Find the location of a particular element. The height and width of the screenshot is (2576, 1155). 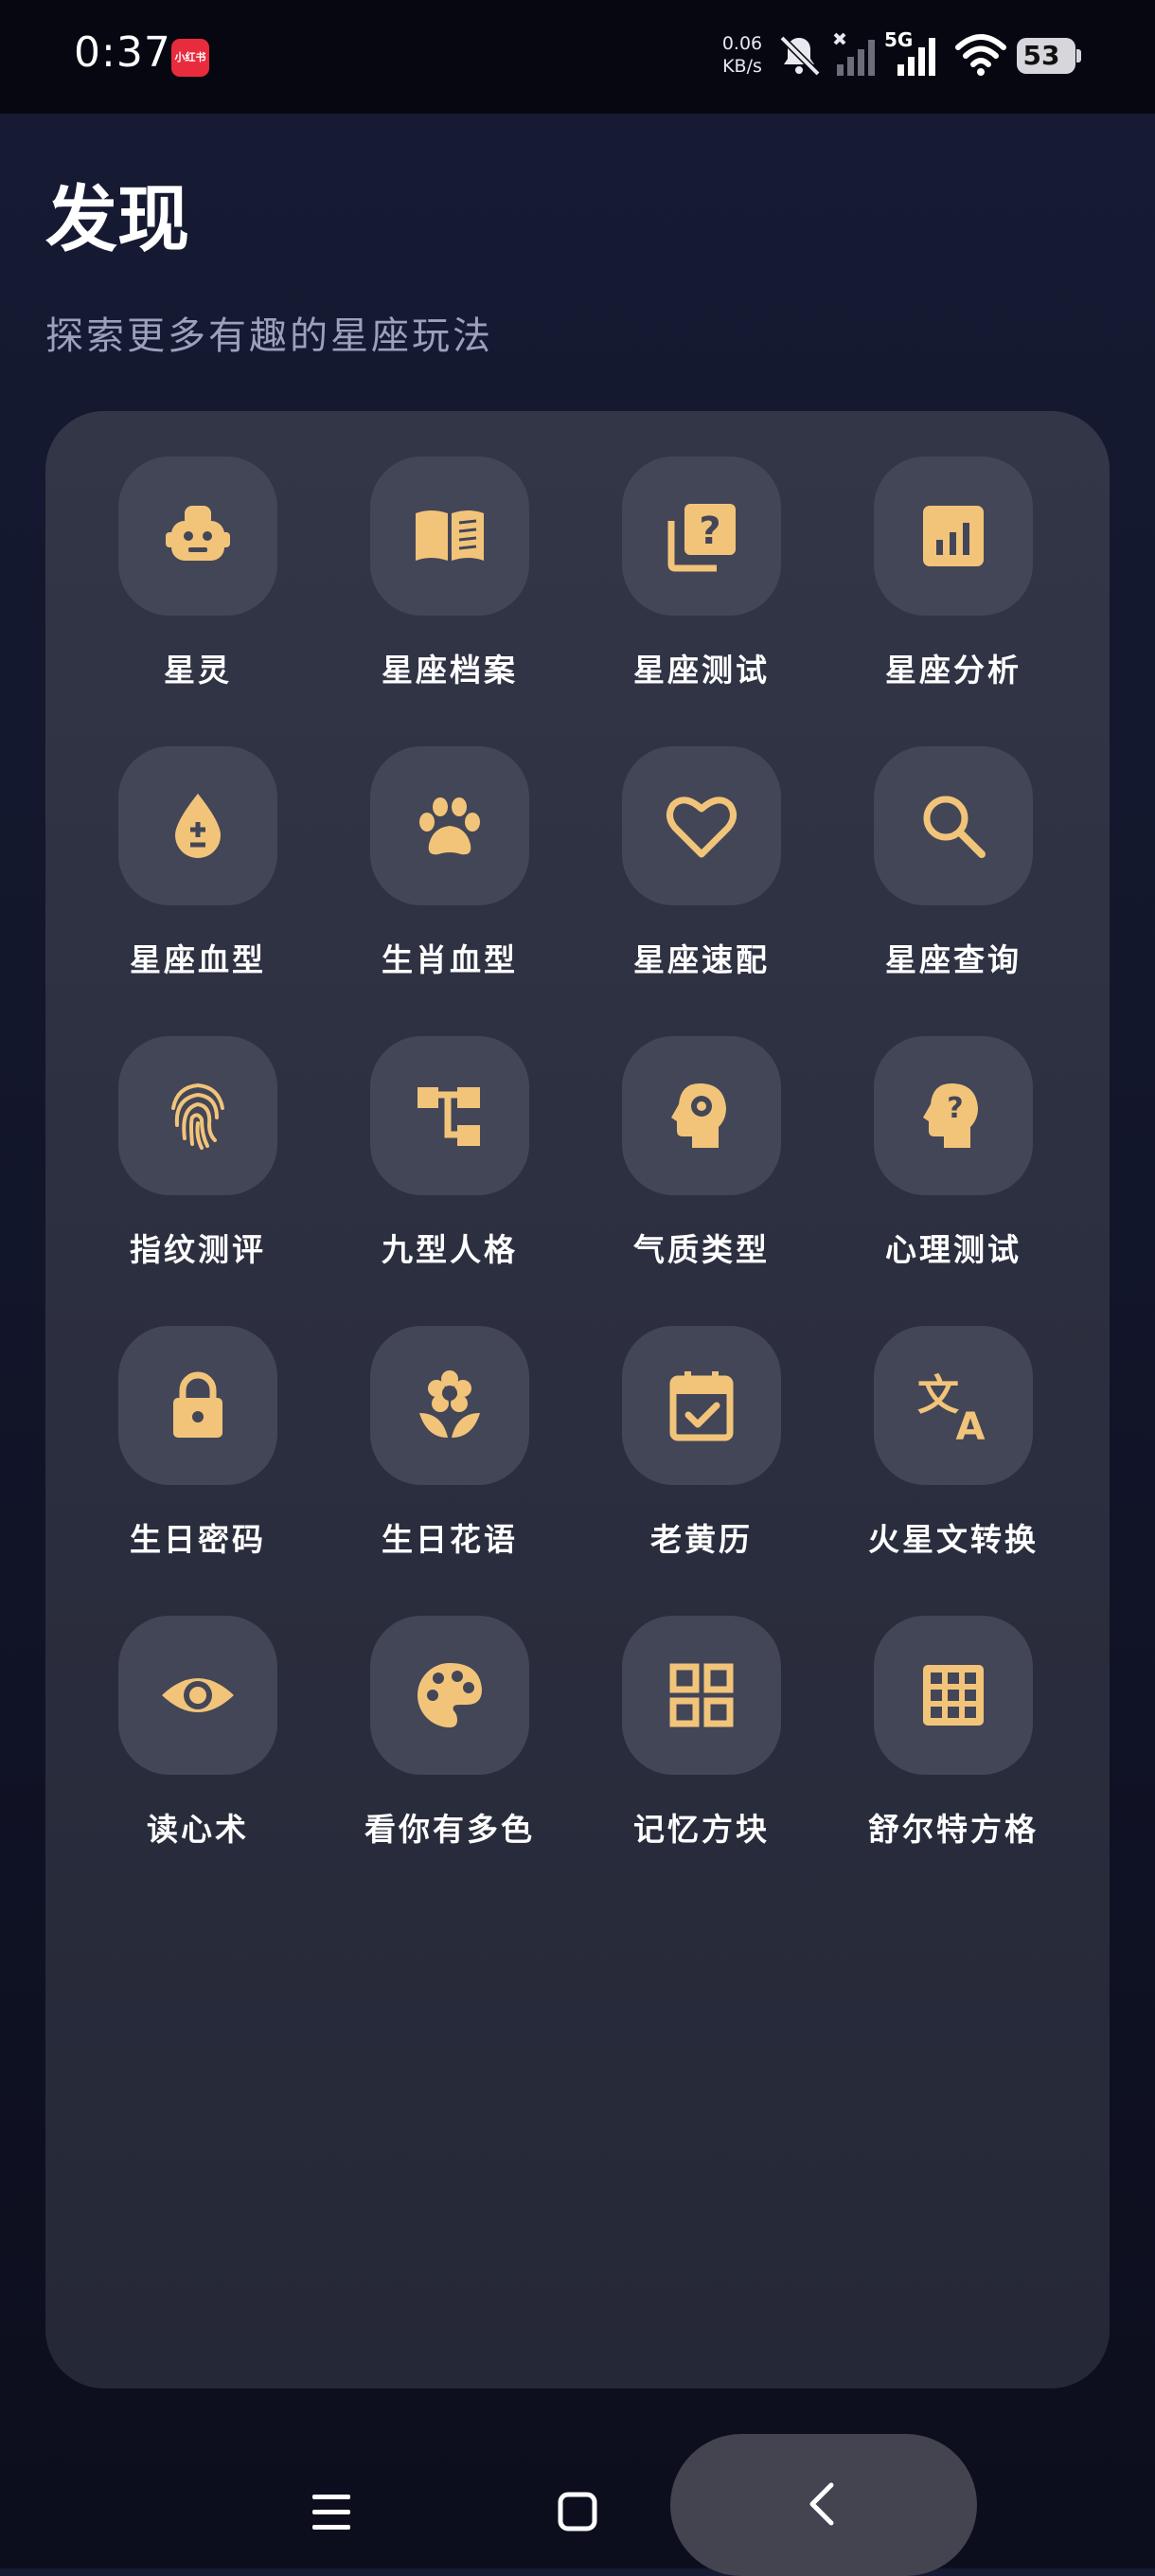

head-question-icon: ? is located at coordinates (950, 1115).